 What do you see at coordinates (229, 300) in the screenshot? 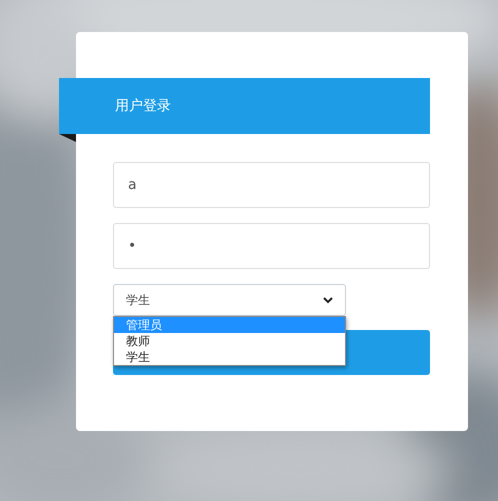
I see `role-select: 学生` at bounding box center [229, 300].